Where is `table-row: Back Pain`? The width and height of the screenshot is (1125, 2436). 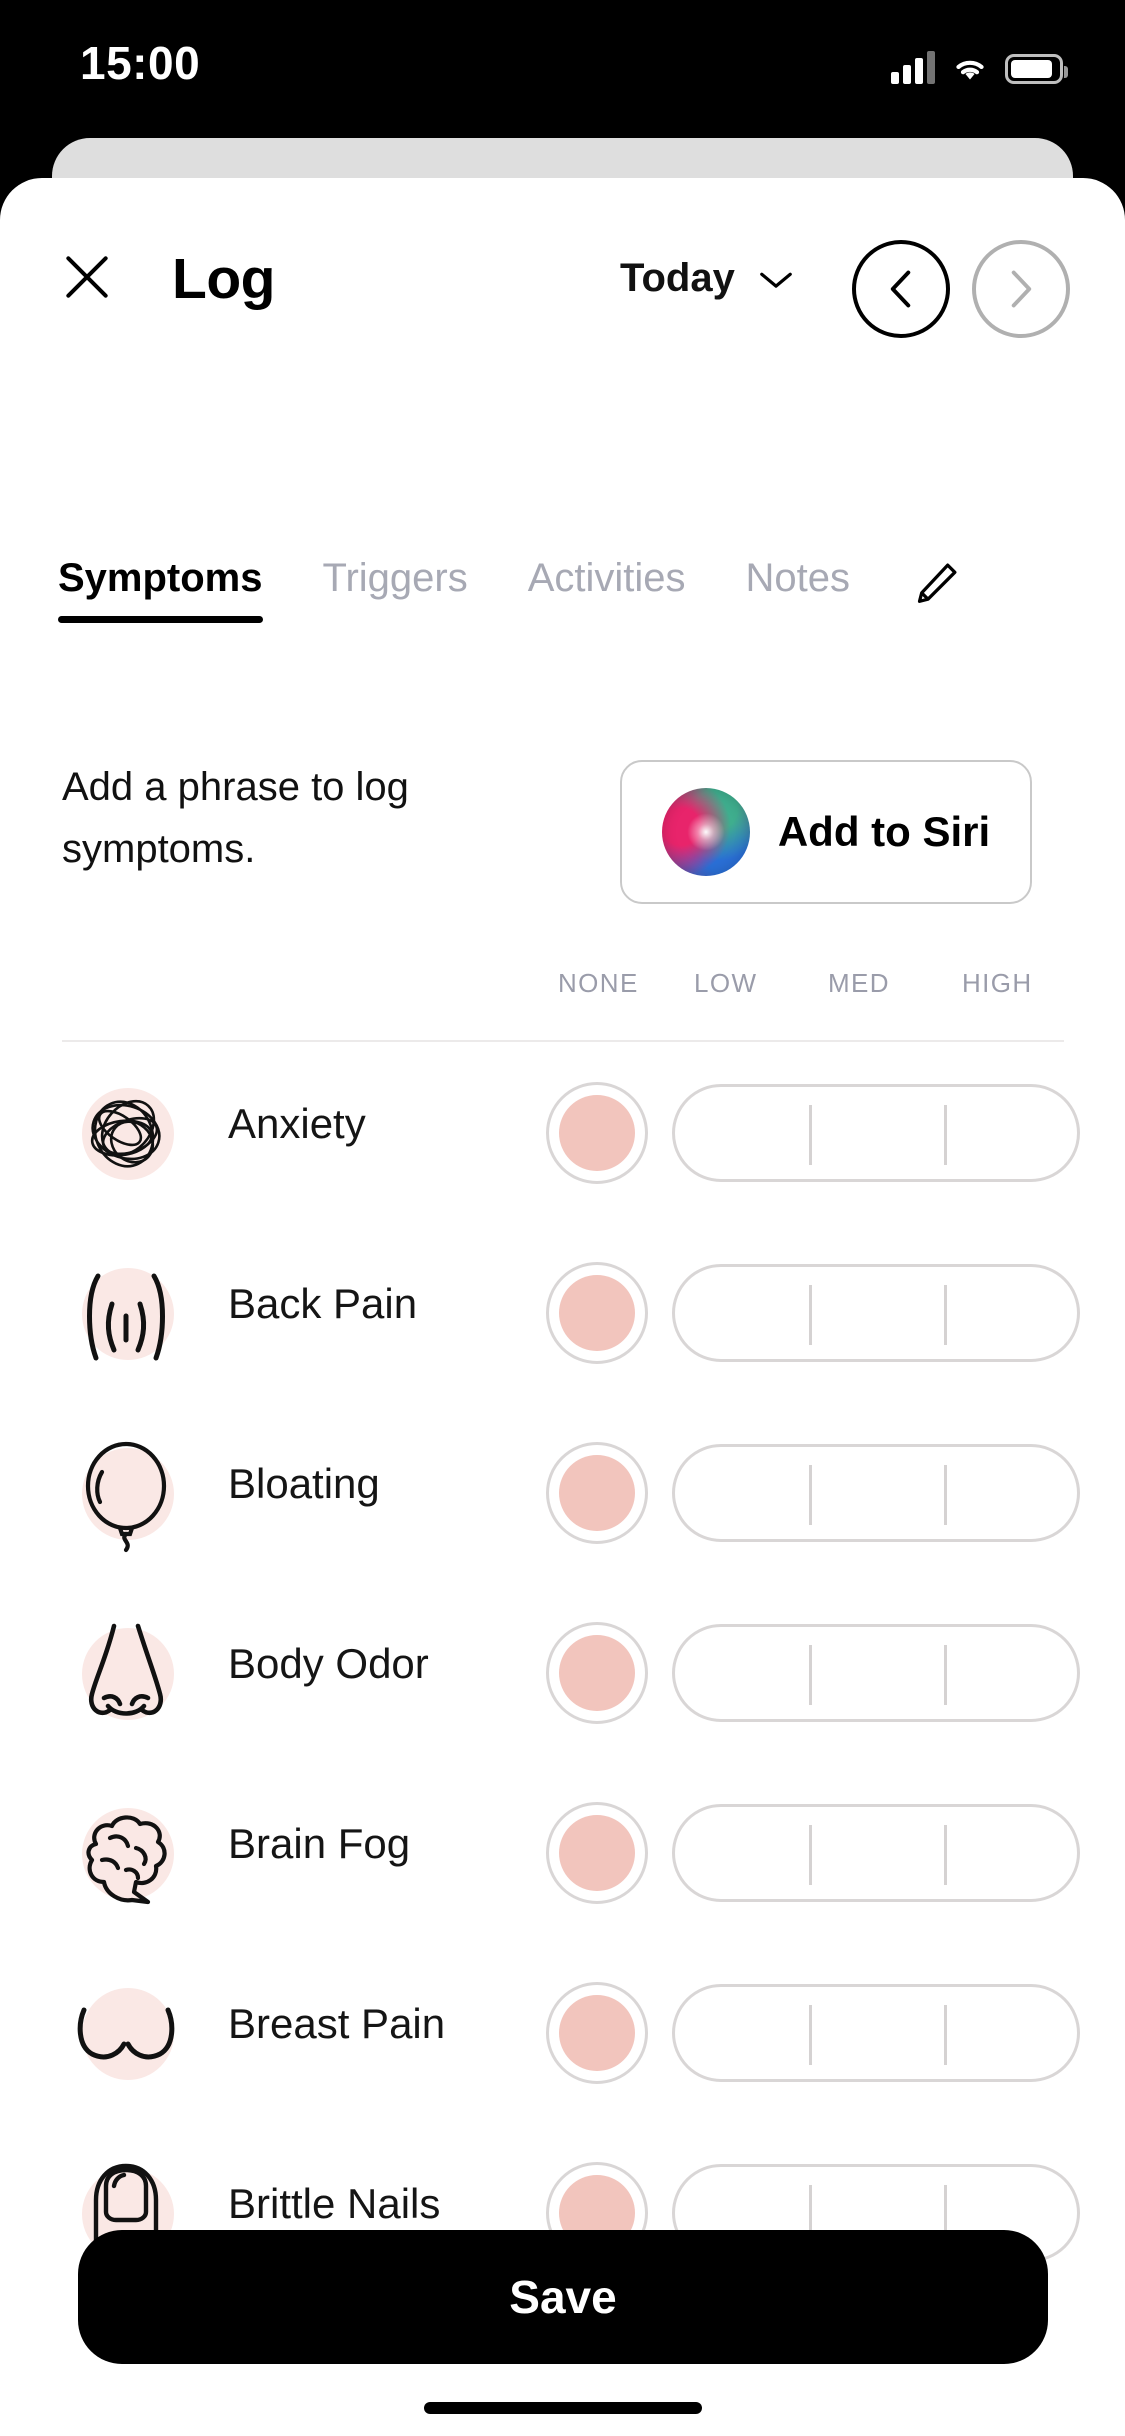 table-row: Back Pain is located at coordinates (562, 1314).